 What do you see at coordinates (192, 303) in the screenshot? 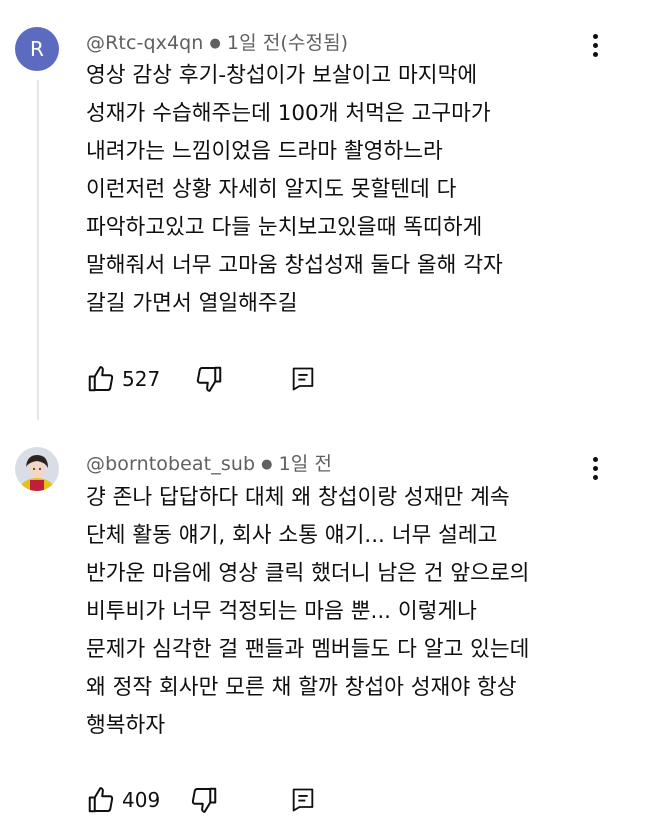
I see `comment-line: 갈길 가면서 열일해주길` at bounding box center [192, 303].